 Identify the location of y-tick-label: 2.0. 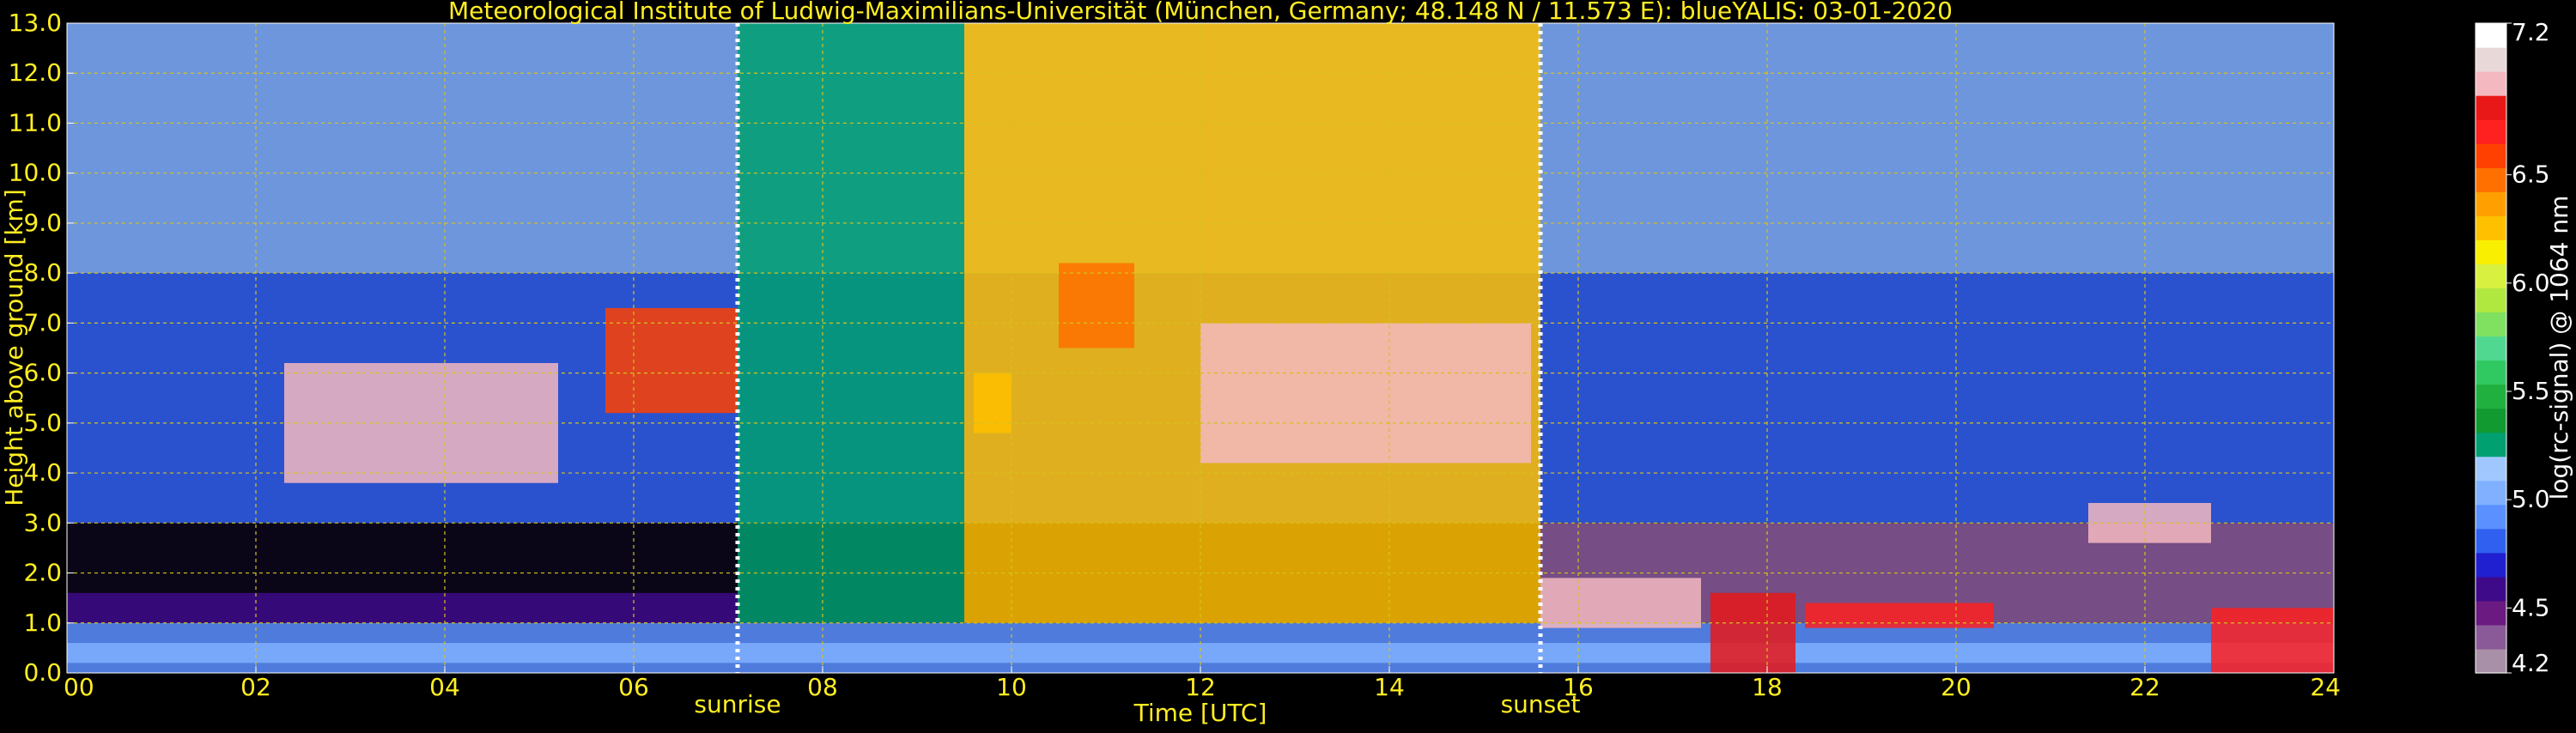
(42, 573).